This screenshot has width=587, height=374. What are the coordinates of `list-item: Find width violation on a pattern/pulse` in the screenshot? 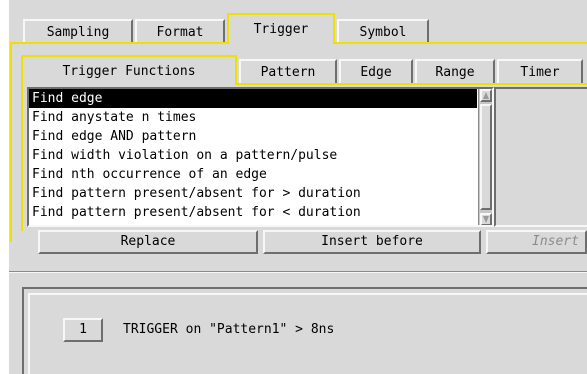 It's located at (253, 155).